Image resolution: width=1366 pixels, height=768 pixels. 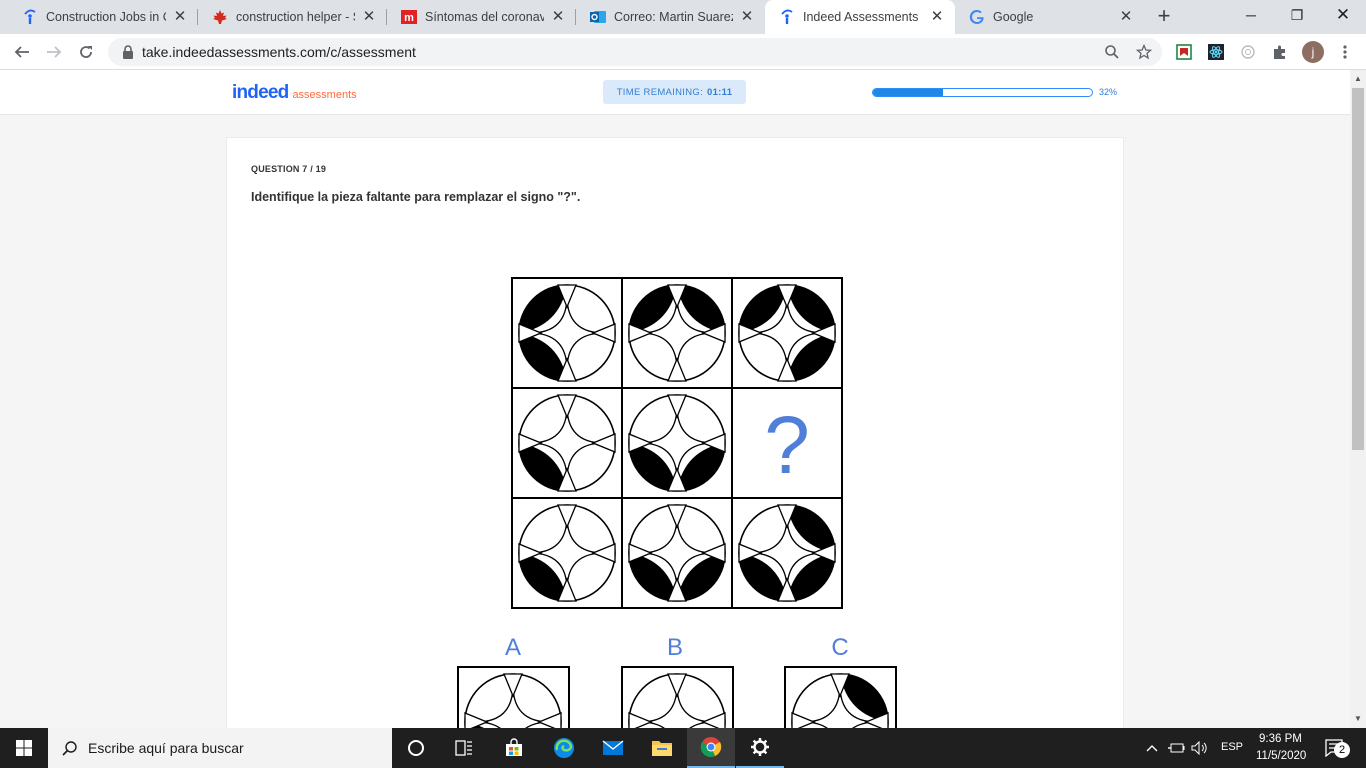 I want to click on edge-icon, so click(x=564, y=748).